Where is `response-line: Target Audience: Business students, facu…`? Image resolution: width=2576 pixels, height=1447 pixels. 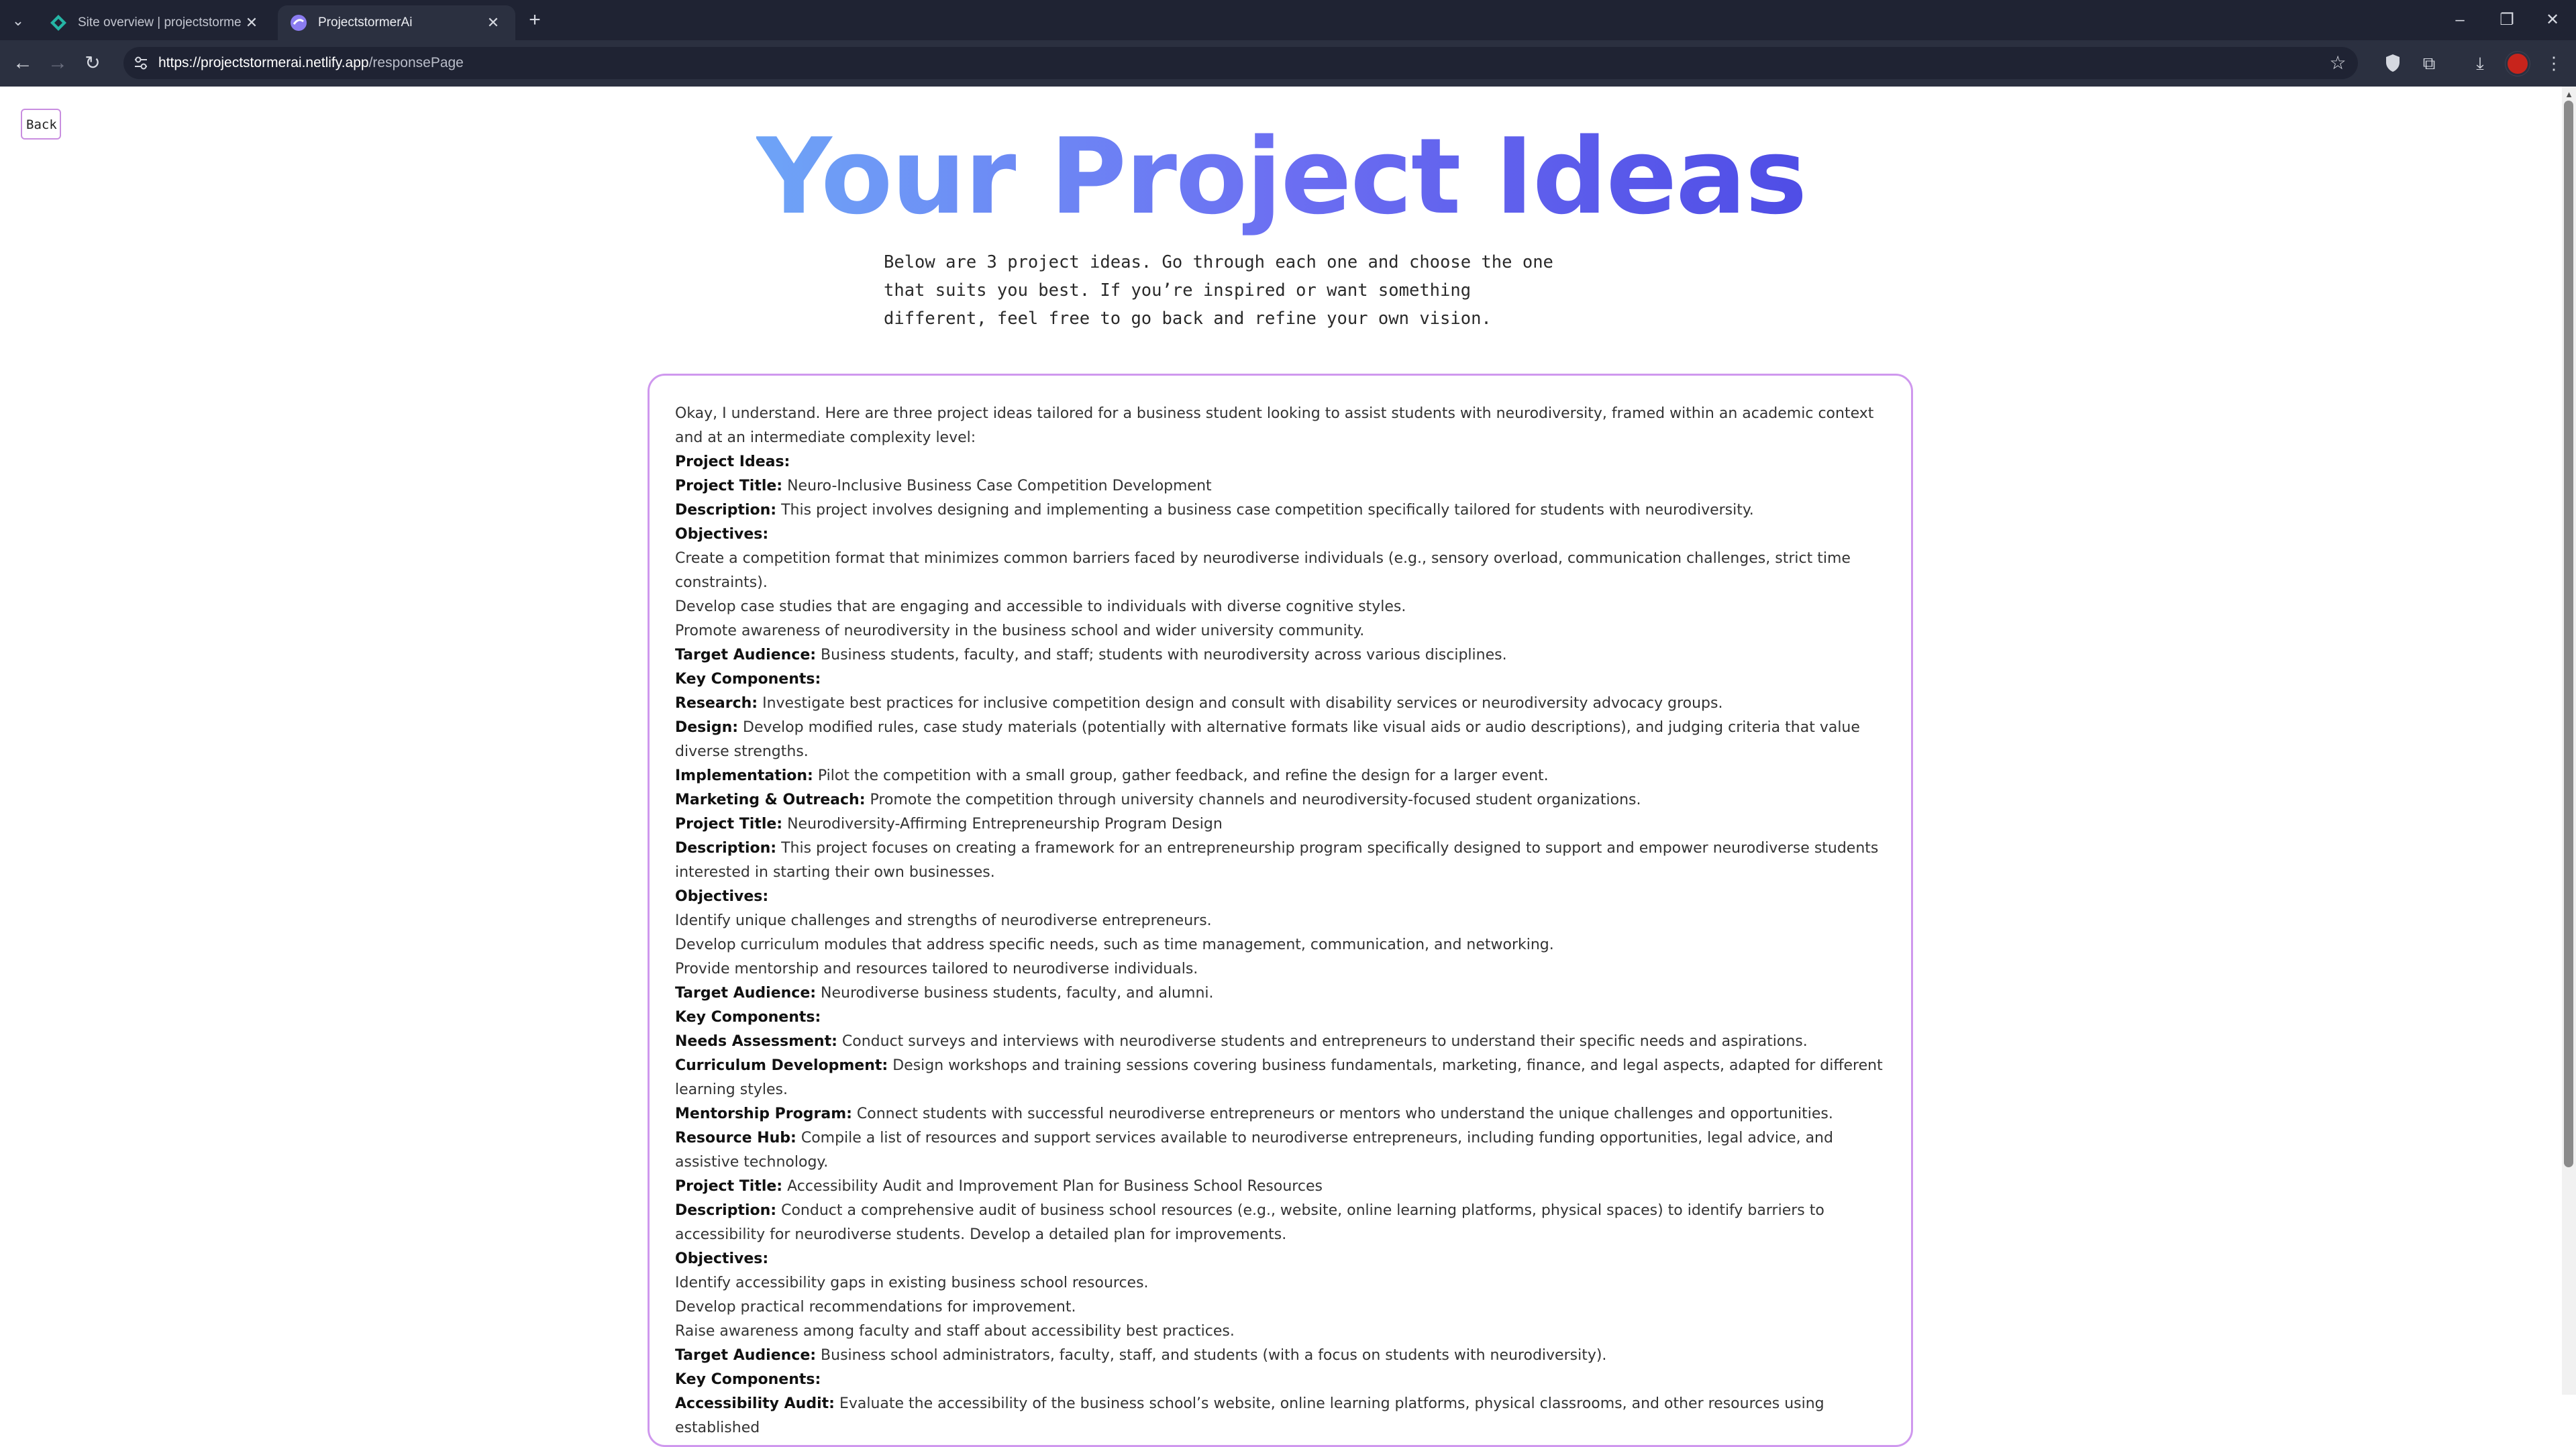
response-line: Target Audience: Business students, facu… is located at coordinates (1280, 655).